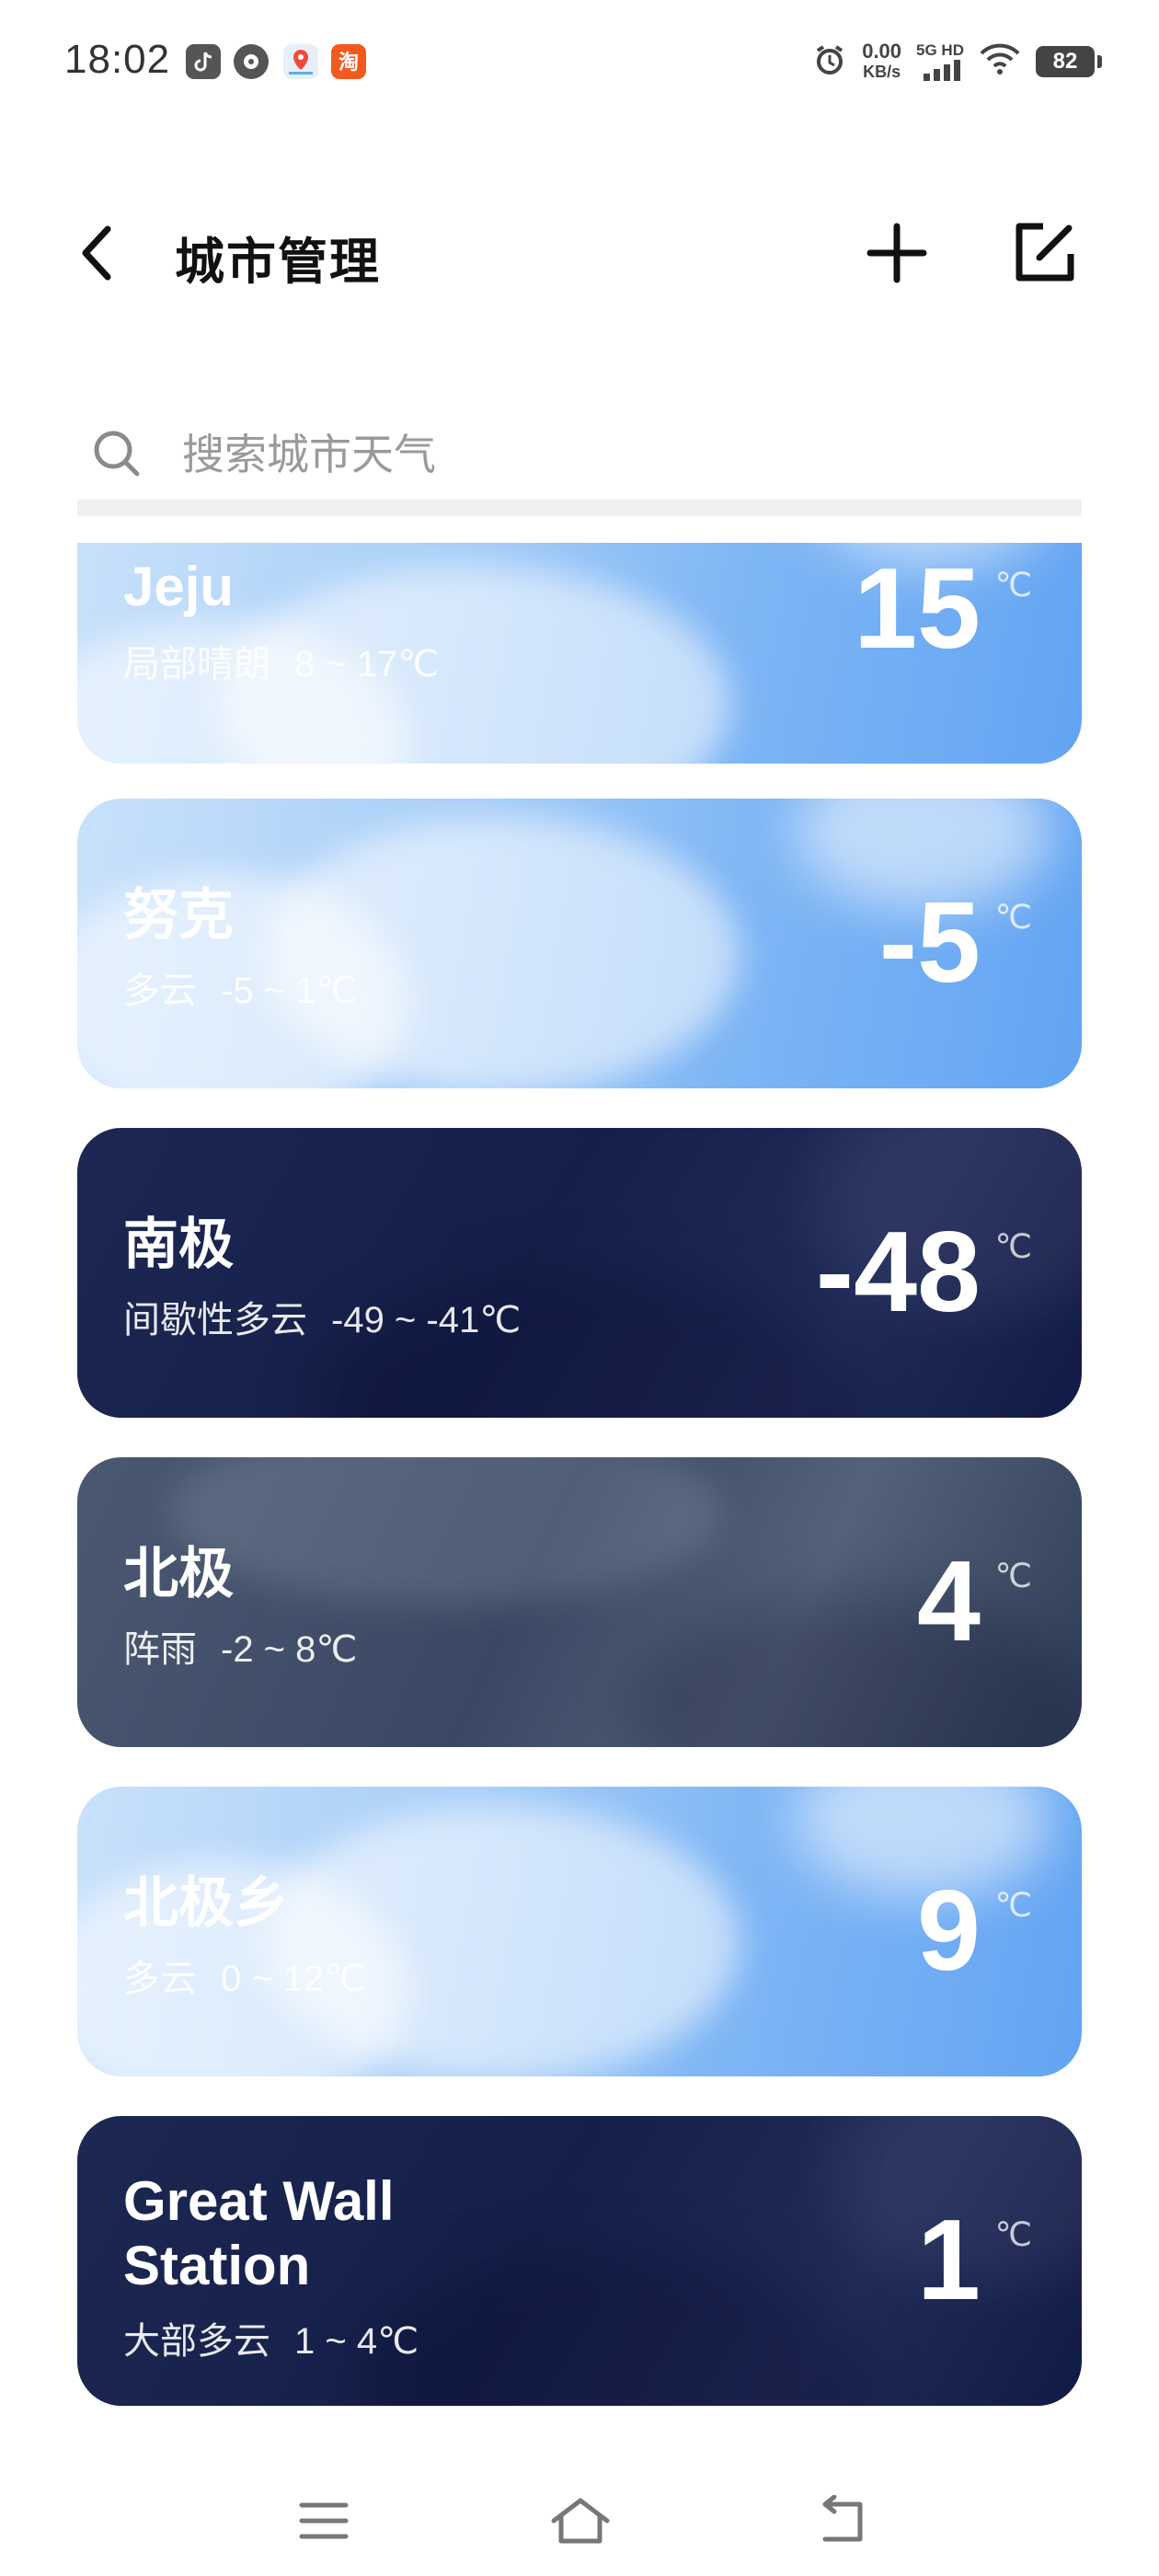 The image size is (1159, 2576). I want to click on city-condition: 局部晴朗, so click(196, 664).